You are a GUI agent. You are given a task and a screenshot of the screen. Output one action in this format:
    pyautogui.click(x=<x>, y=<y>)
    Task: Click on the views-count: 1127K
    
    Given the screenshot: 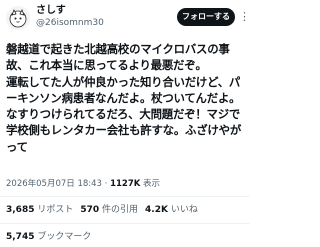 What is the action you would take?
    pyautogui.click(x=125, y=184)
    